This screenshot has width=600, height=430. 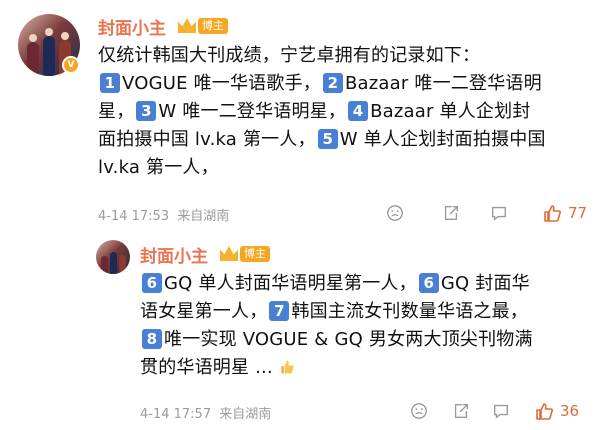 I want to click on number-3-badge: 3, so click(x=146, y=111).